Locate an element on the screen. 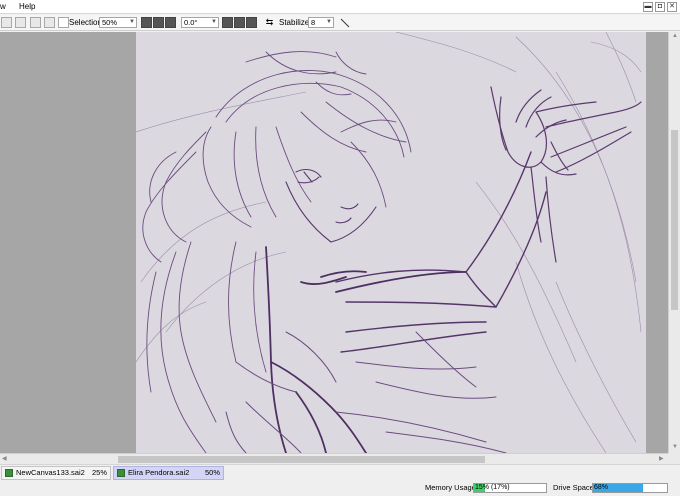 The image size is (680, 496). stabilizer-label: Stabilizer is located at coordinates (295, 22).